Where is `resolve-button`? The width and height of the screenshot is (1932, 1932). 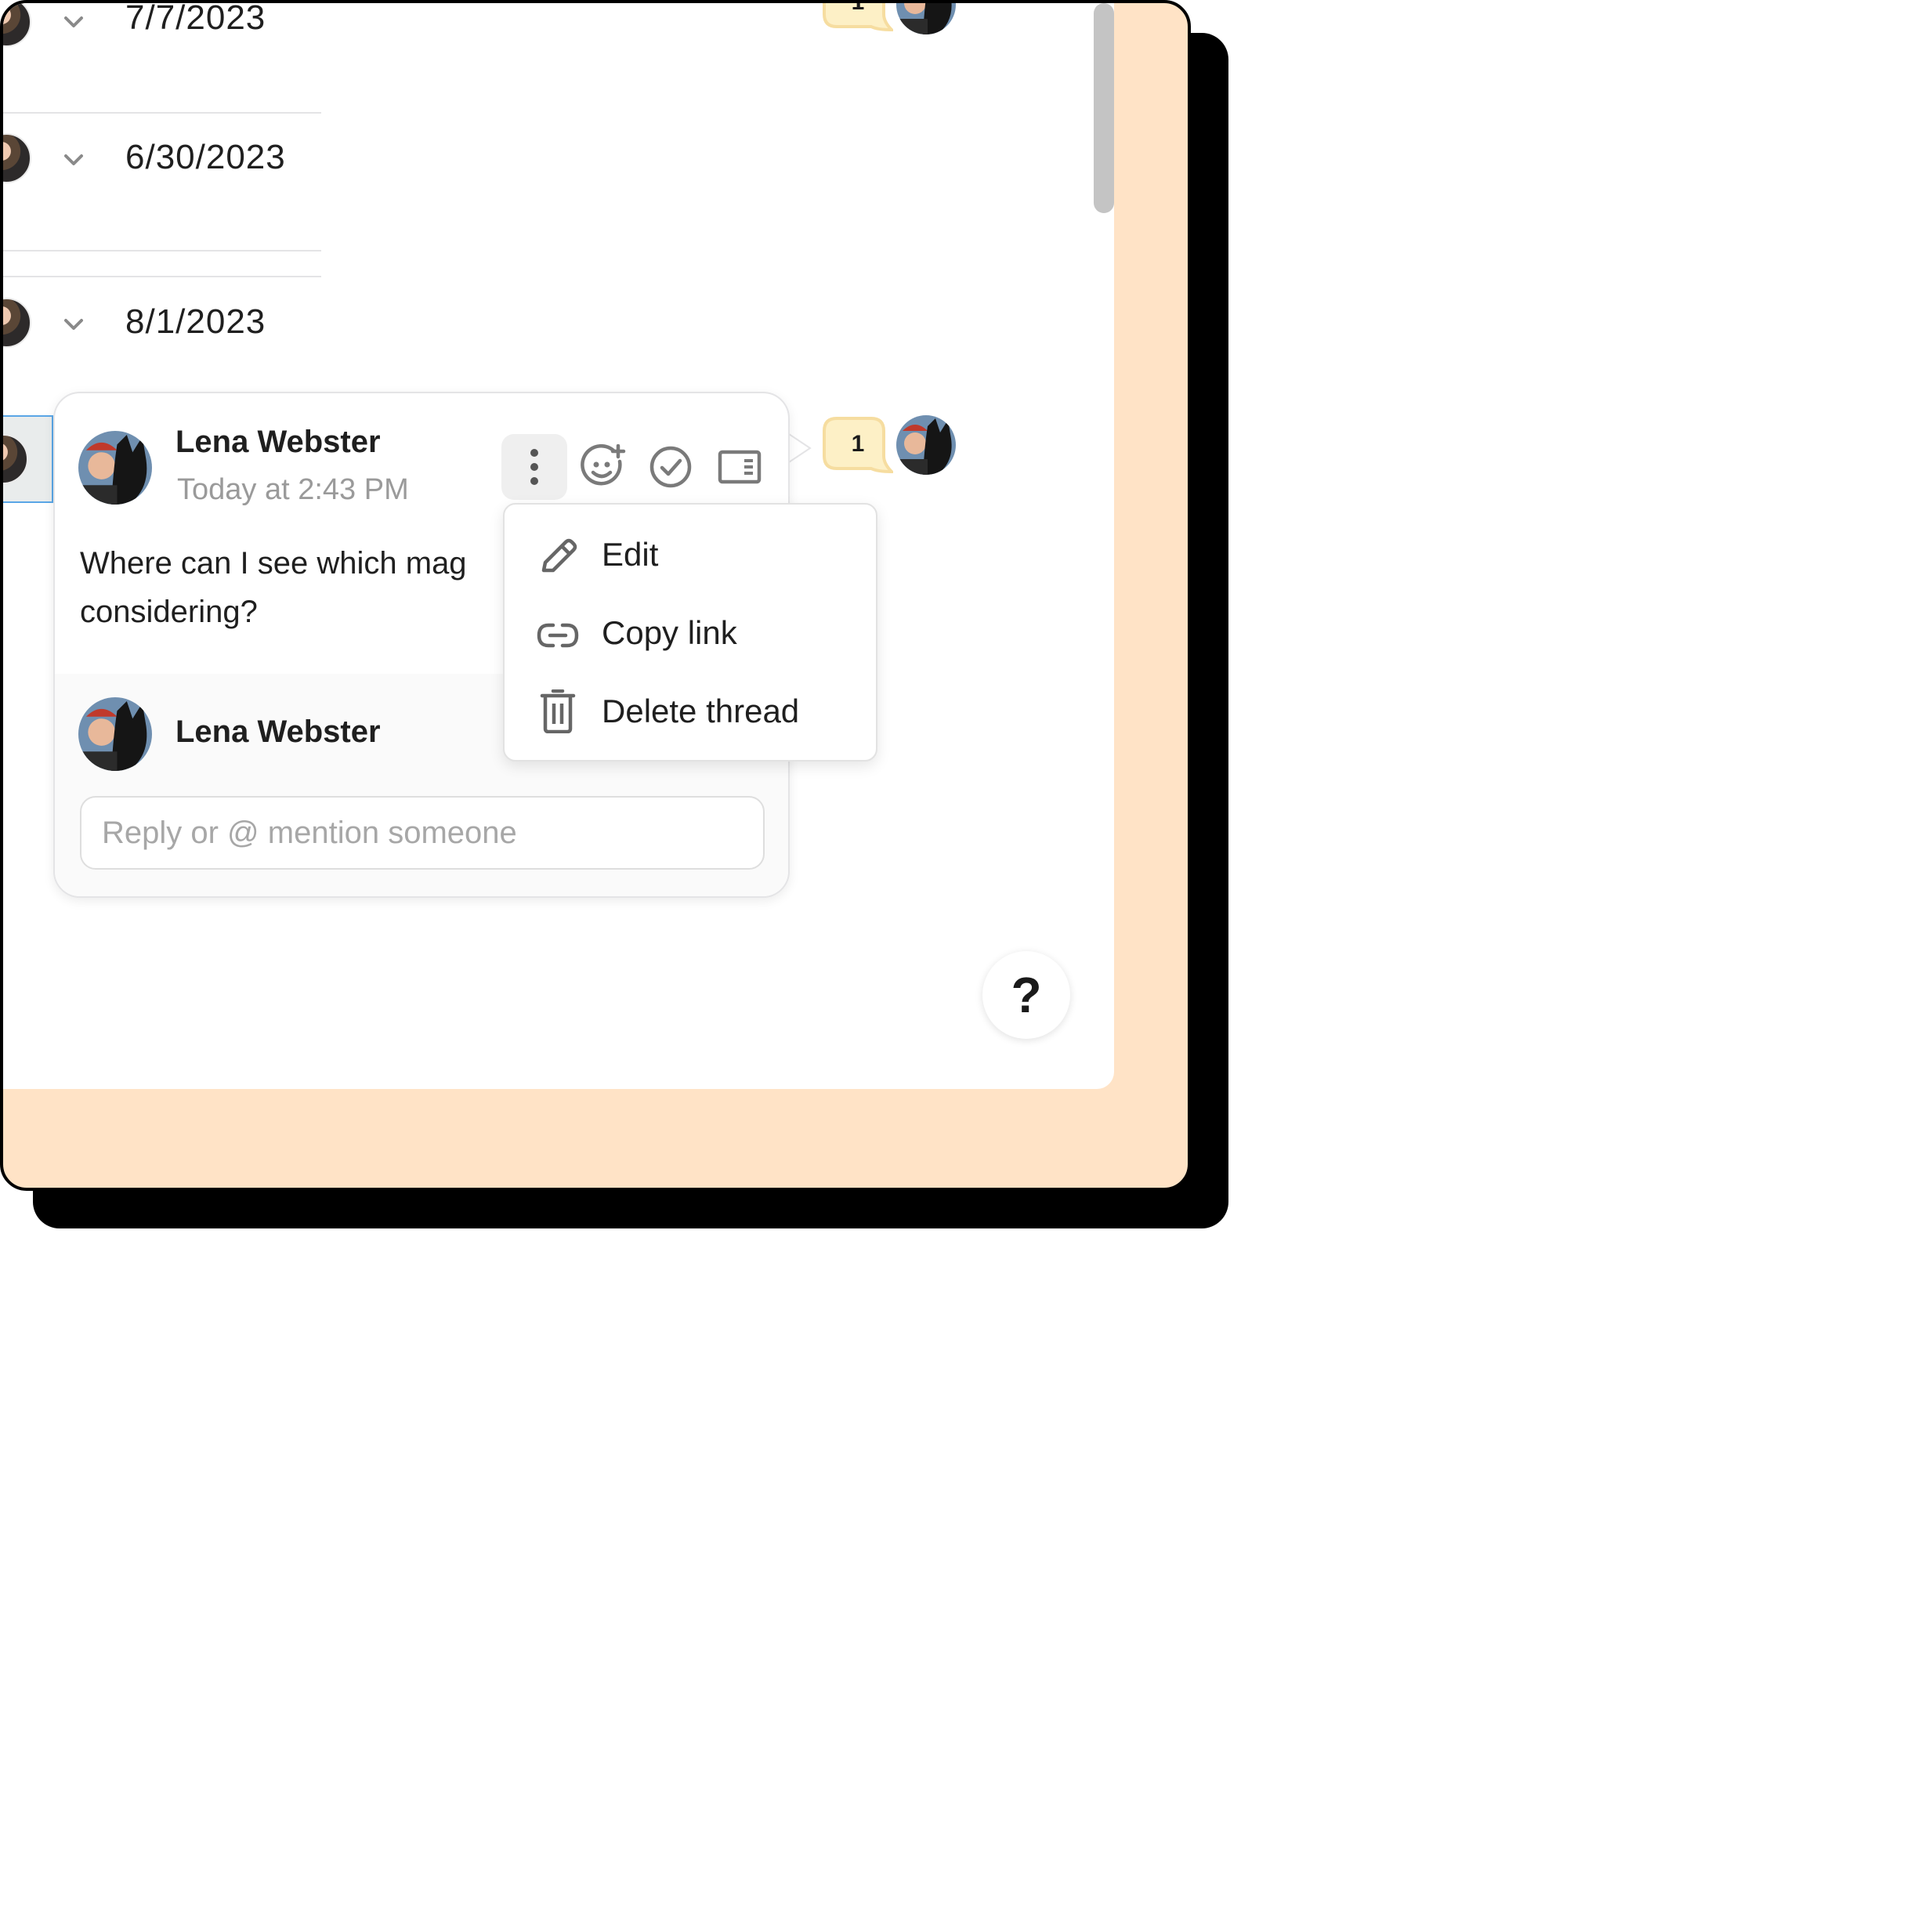
resolve-button is located at coordinates (670, 467).